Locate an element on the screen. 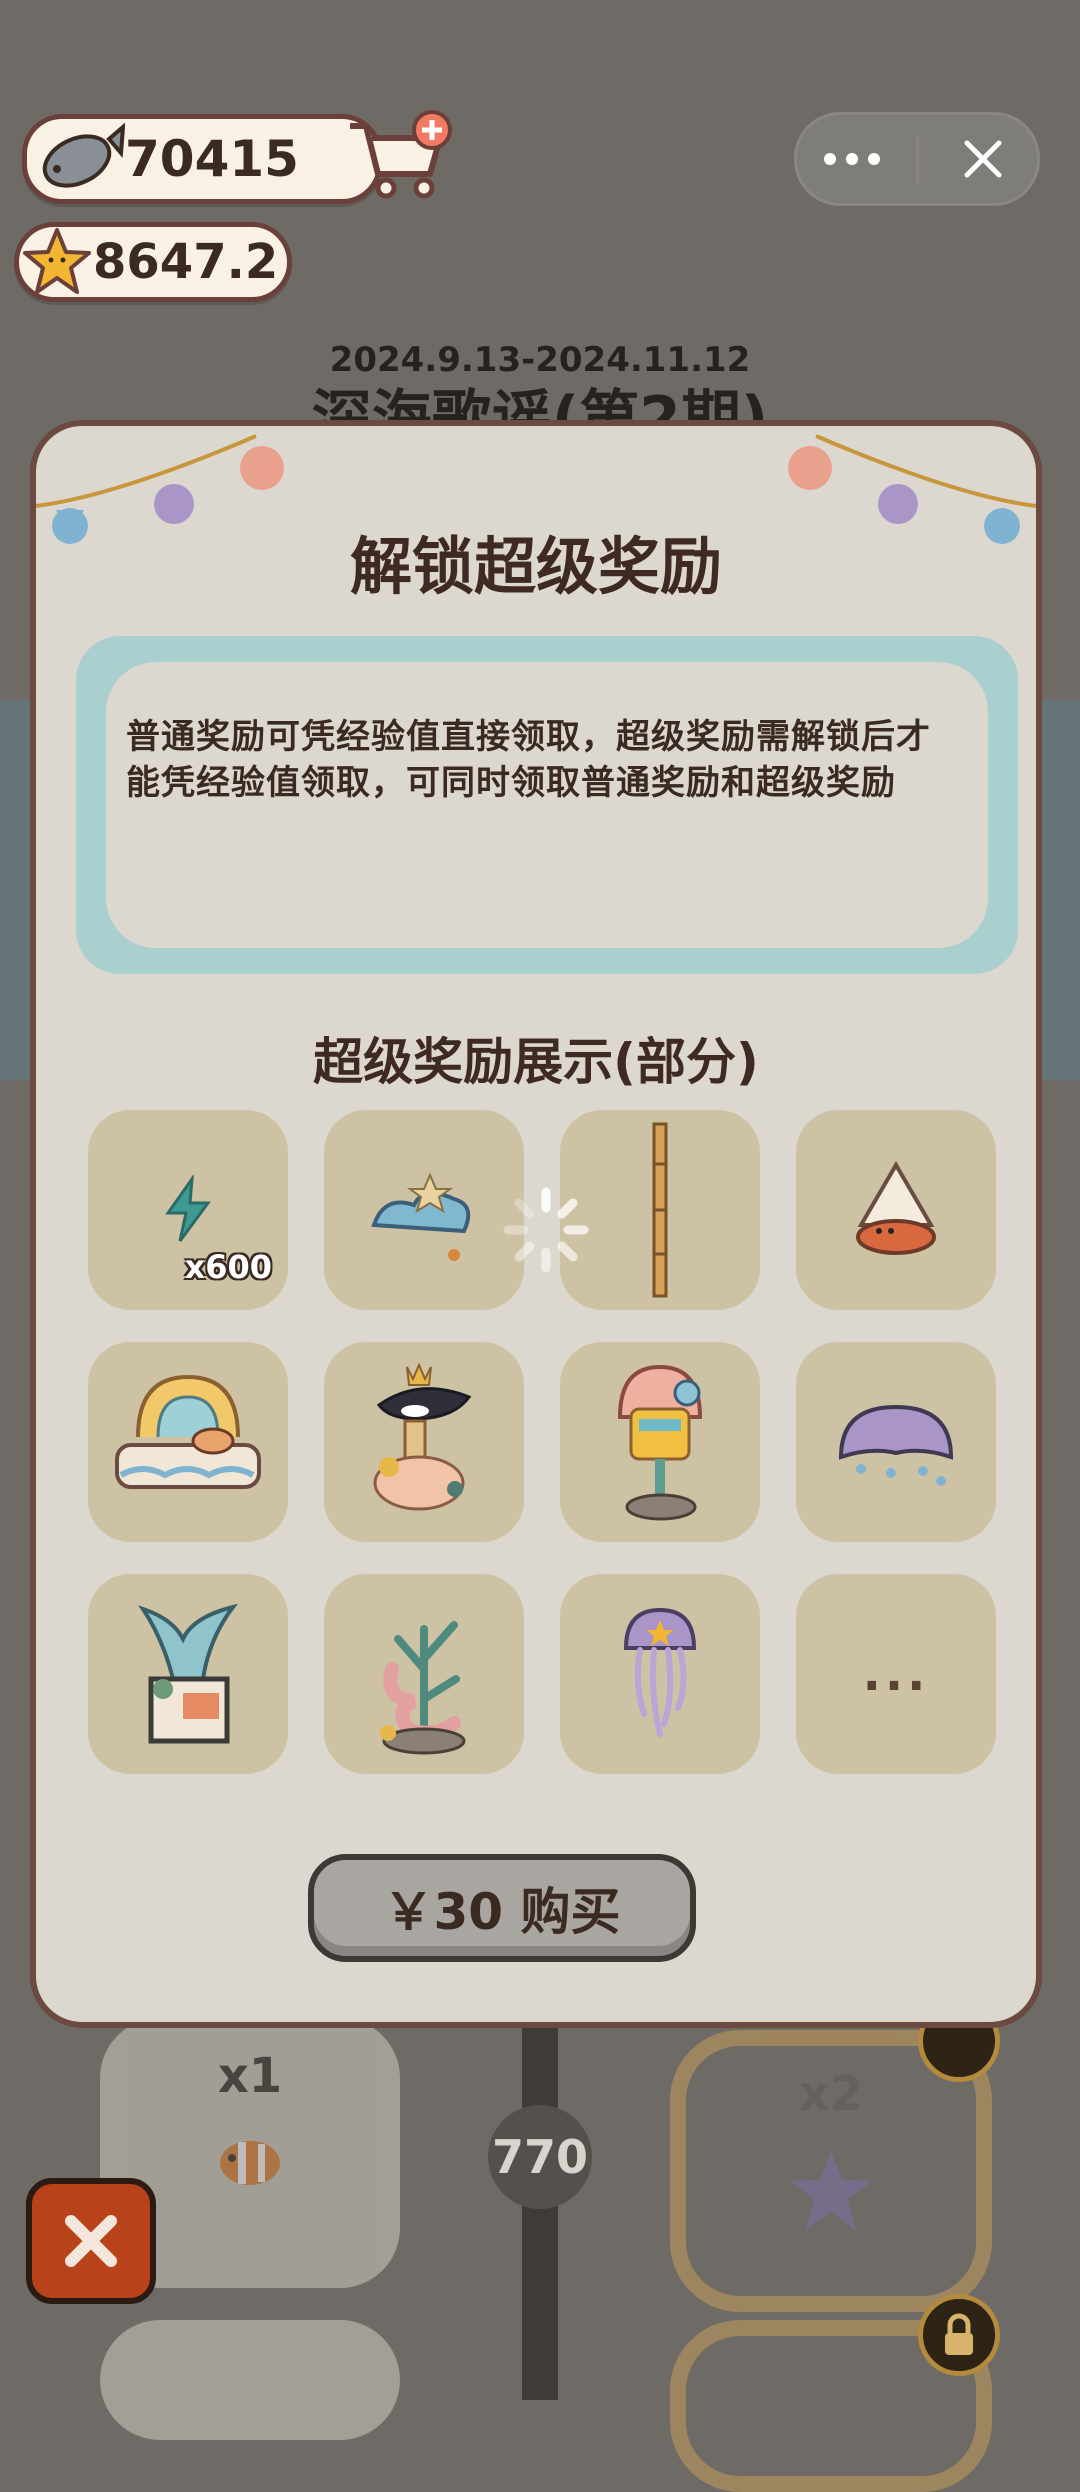 This screenshot has width=1080, height=2492. coral-sculpture-icon is located at coordinates (423, 1688).